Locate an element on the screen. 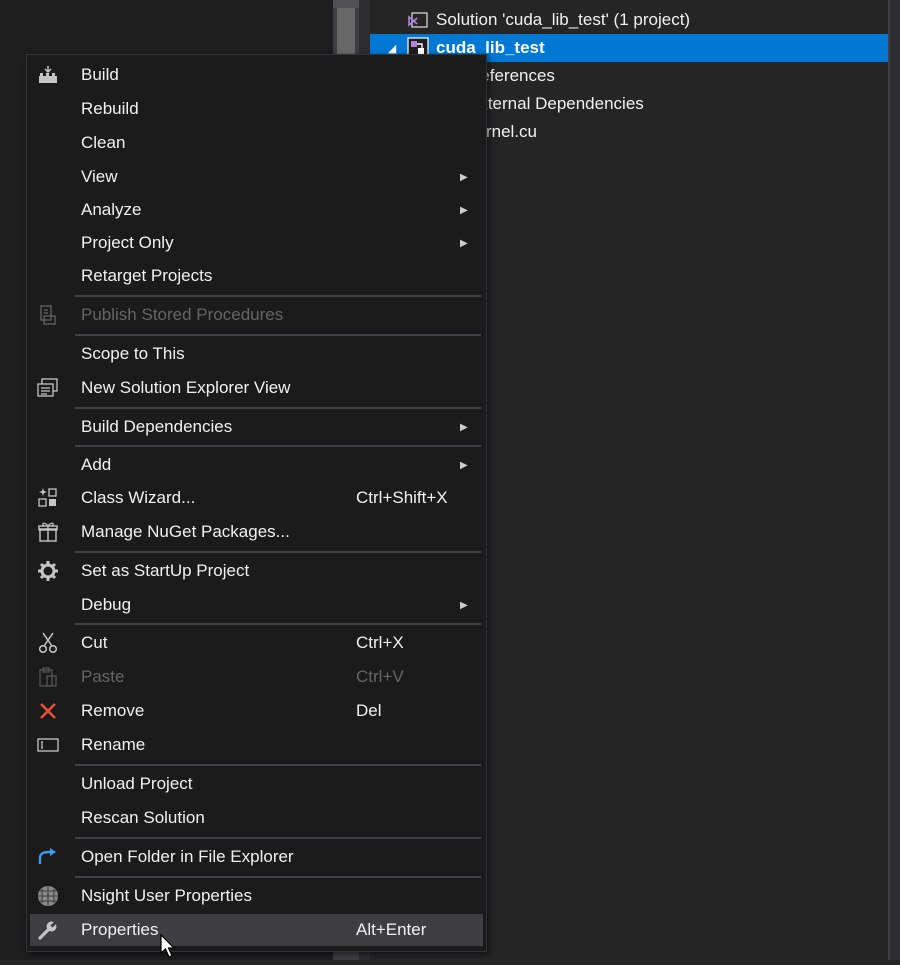 Image resolution: width=900 pixels, height=965 pixels. menu-label-open-folder-in-file-explorer: Open Folder in File Explorer is located at coordinates (187, 856).